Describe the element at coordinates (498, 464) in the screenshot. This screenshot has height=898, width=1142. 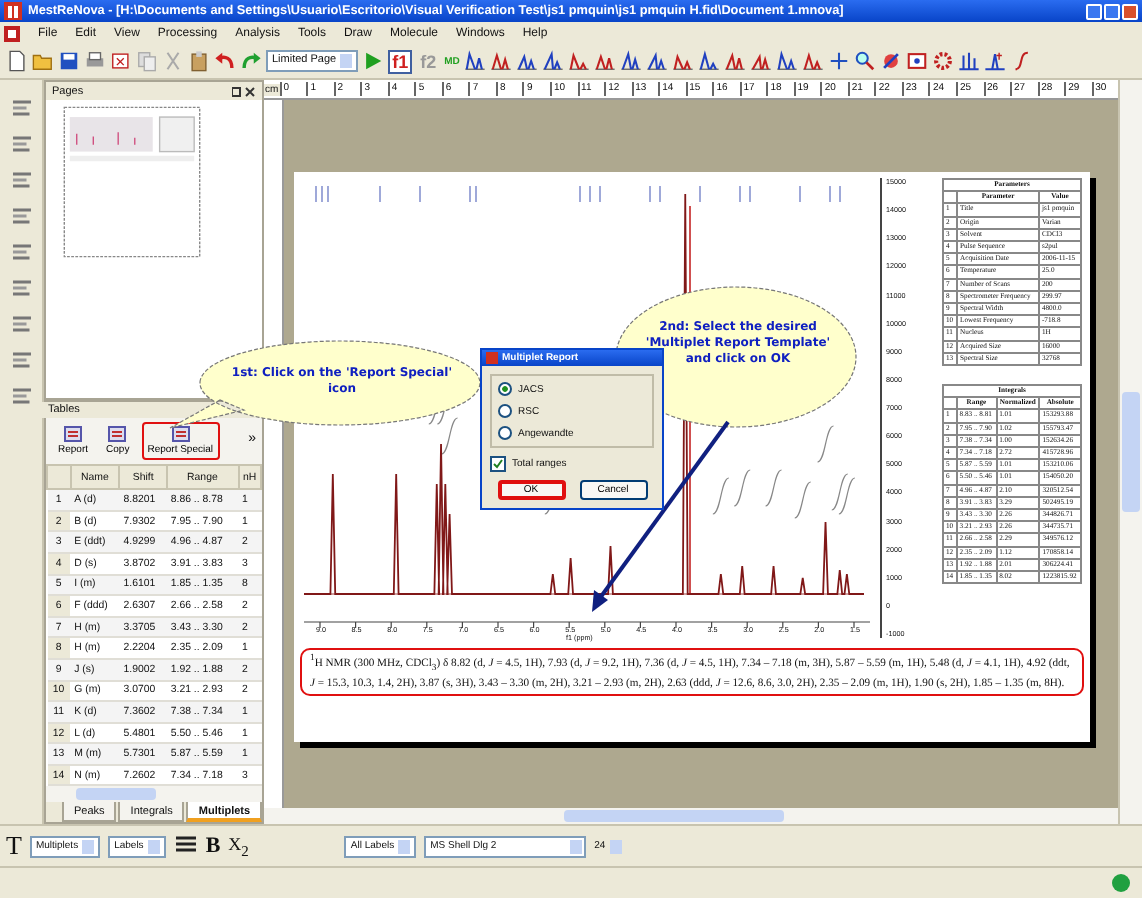
I see `checkmark-icon` at that location.